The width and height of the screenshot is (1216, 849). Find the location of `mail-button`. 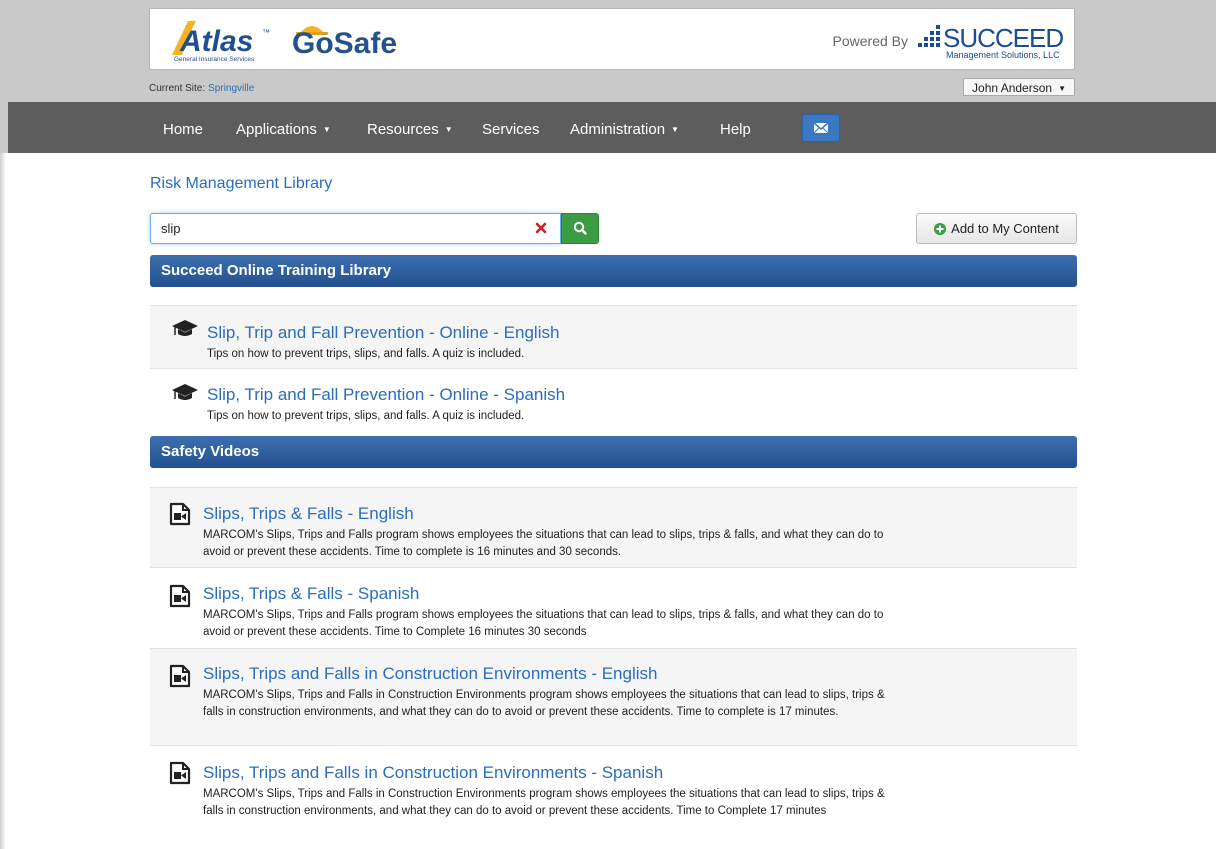

mail-button is located at coordinates (821, 128).